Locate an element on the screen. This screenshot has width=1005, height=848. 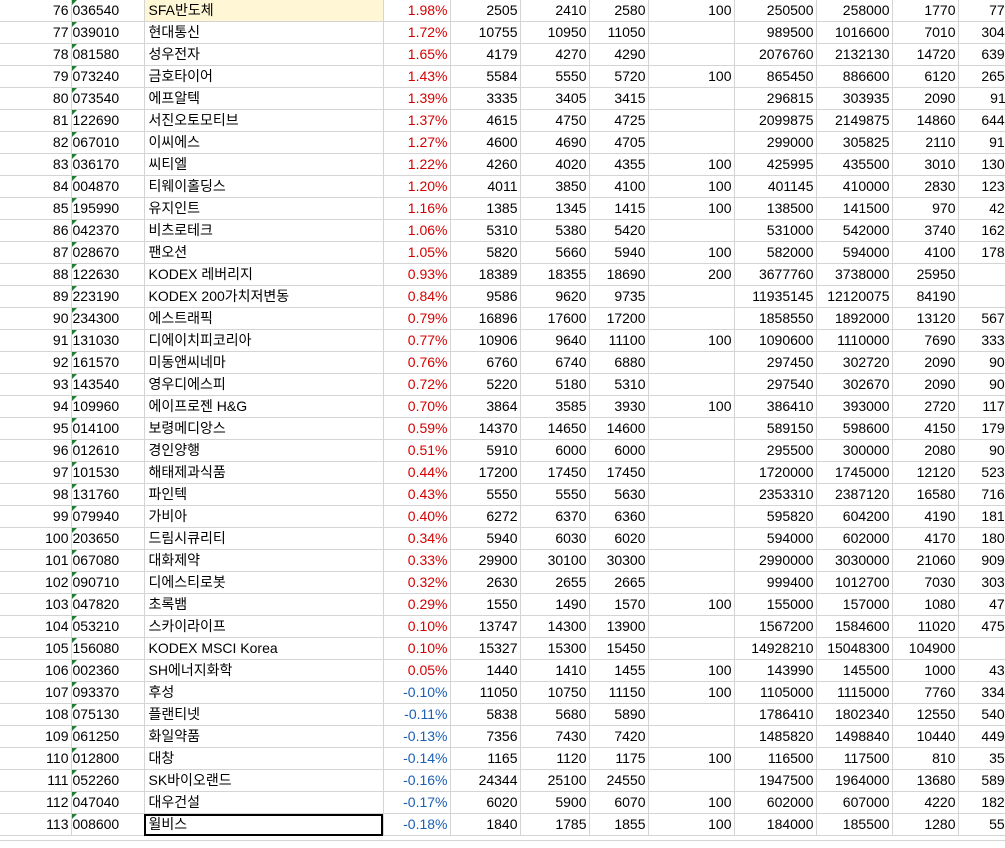
stock-name-cell: 윌비스 is located at coordinates (264, 824).